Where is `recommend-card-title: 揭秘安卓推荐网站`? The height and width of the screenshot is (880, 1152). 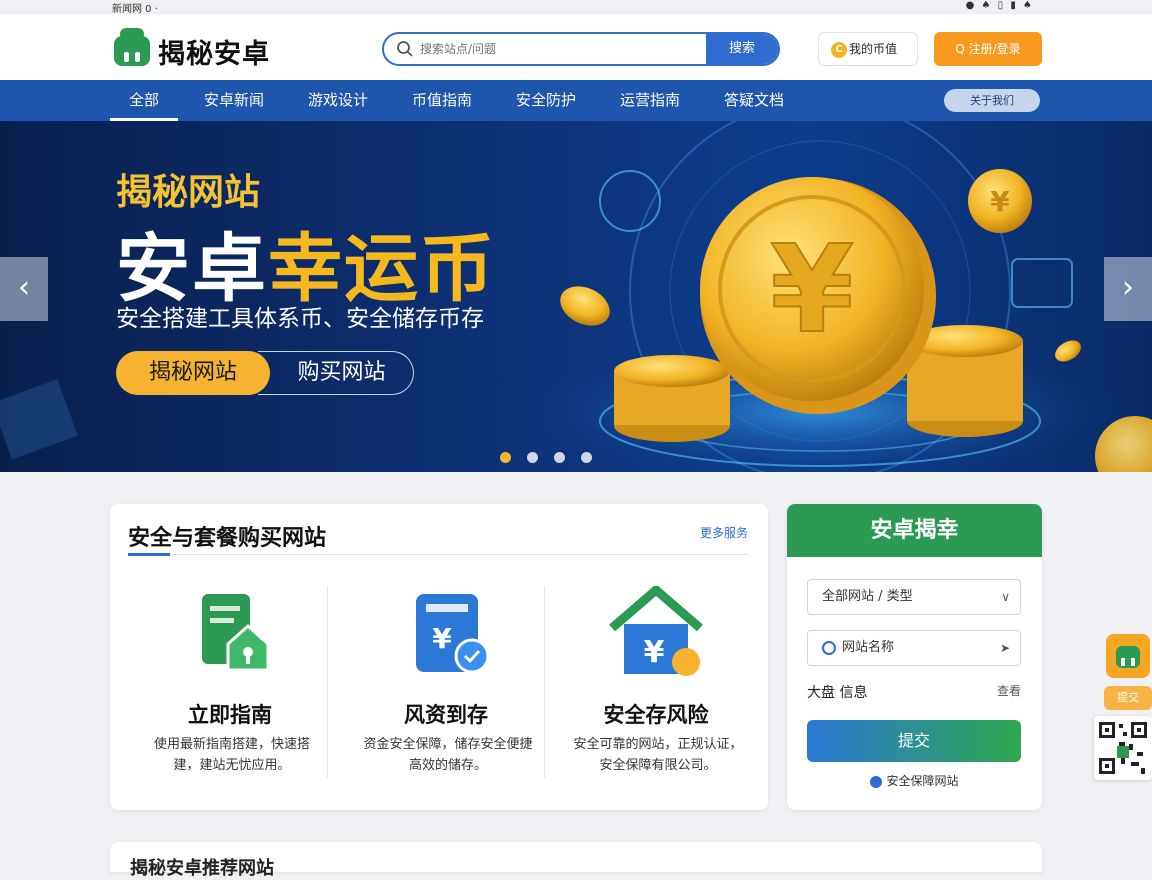
recommend-card-title: 揭秘安卓推荐网站 is located at coordinates (202, 868).